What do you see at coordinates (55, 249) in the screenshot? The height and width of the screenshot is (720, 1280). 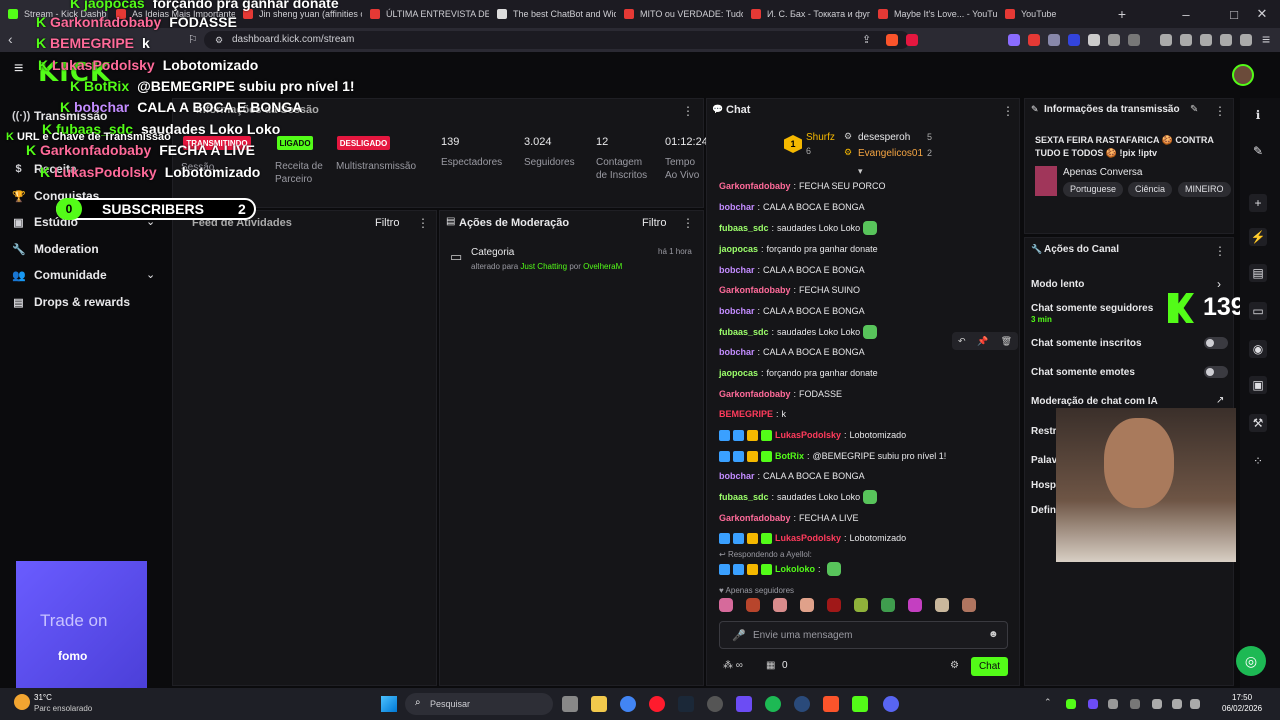 I see `sidebar-item-moderation: 🔧 Moderation` at bounding box center [55, 249].